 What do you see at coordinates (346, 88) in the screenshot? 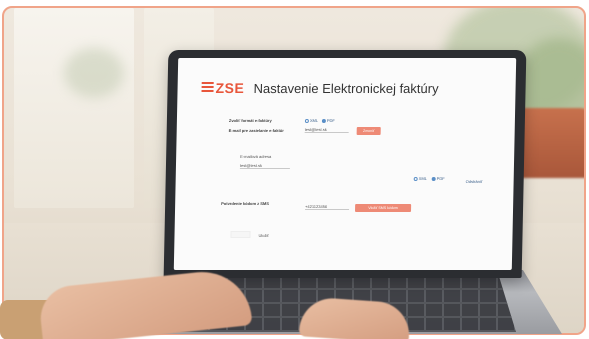
I see `page-title: Nastavenie Elektronickej faktúry` at bounding box center [346, 88].